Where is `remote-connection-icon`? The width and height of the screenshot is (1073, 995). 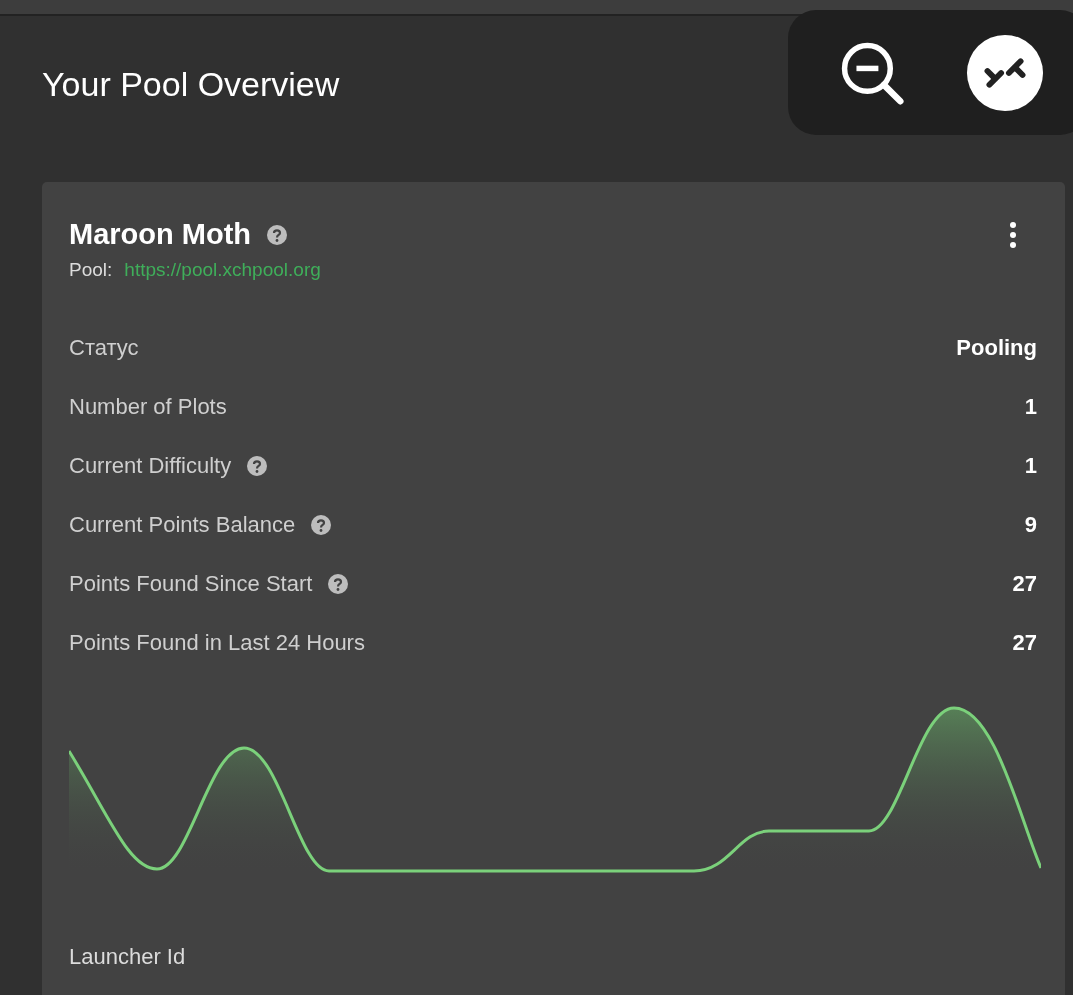
remote-connection-icon is located at coordinates (1005, 72).